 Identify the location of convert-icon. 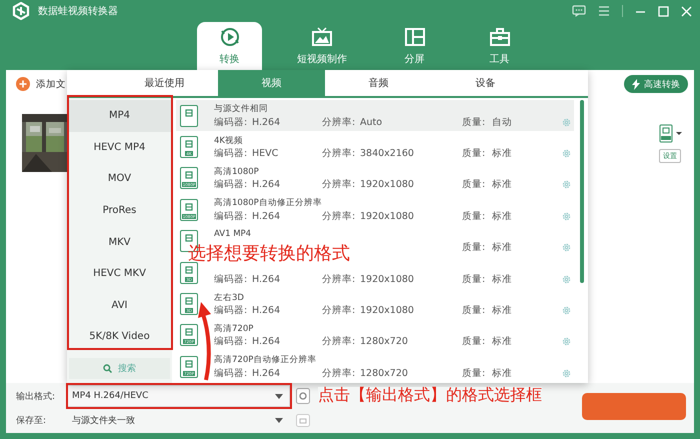
(229, 37).